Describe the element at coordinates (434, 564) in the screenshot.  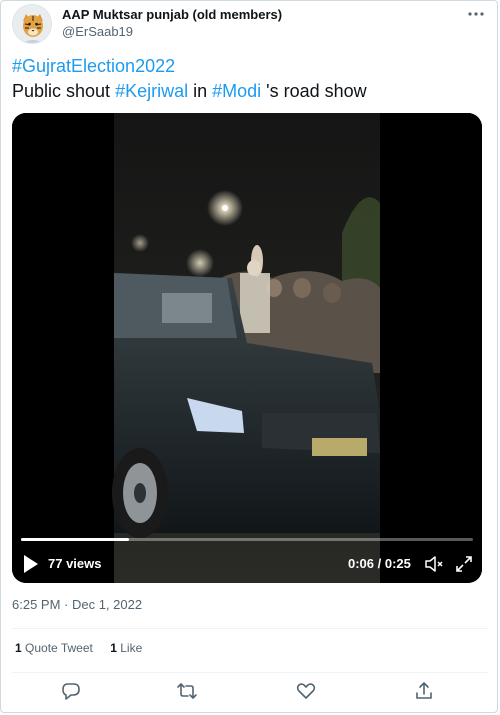
I see `volume-muted-icon` at that location.